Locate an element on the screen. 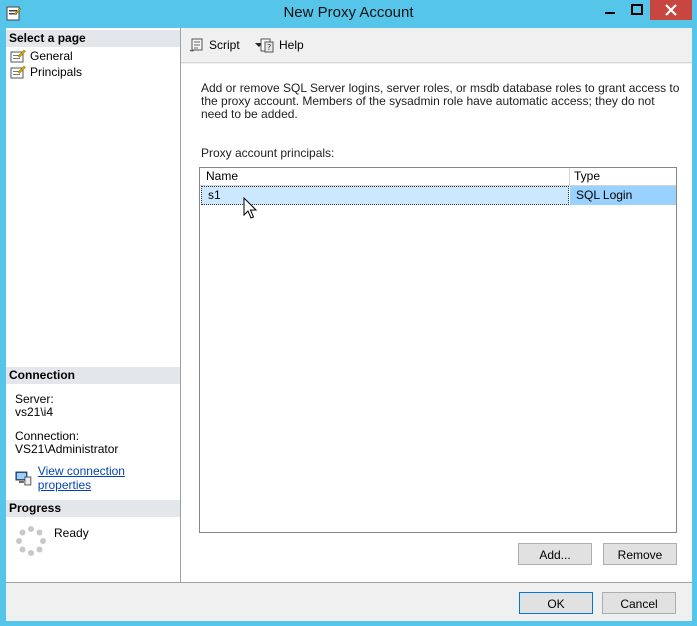 Image resolution: width=697 pixels, height=626 pixels. progress-heading: Progress is located at coordinates (93, 508).